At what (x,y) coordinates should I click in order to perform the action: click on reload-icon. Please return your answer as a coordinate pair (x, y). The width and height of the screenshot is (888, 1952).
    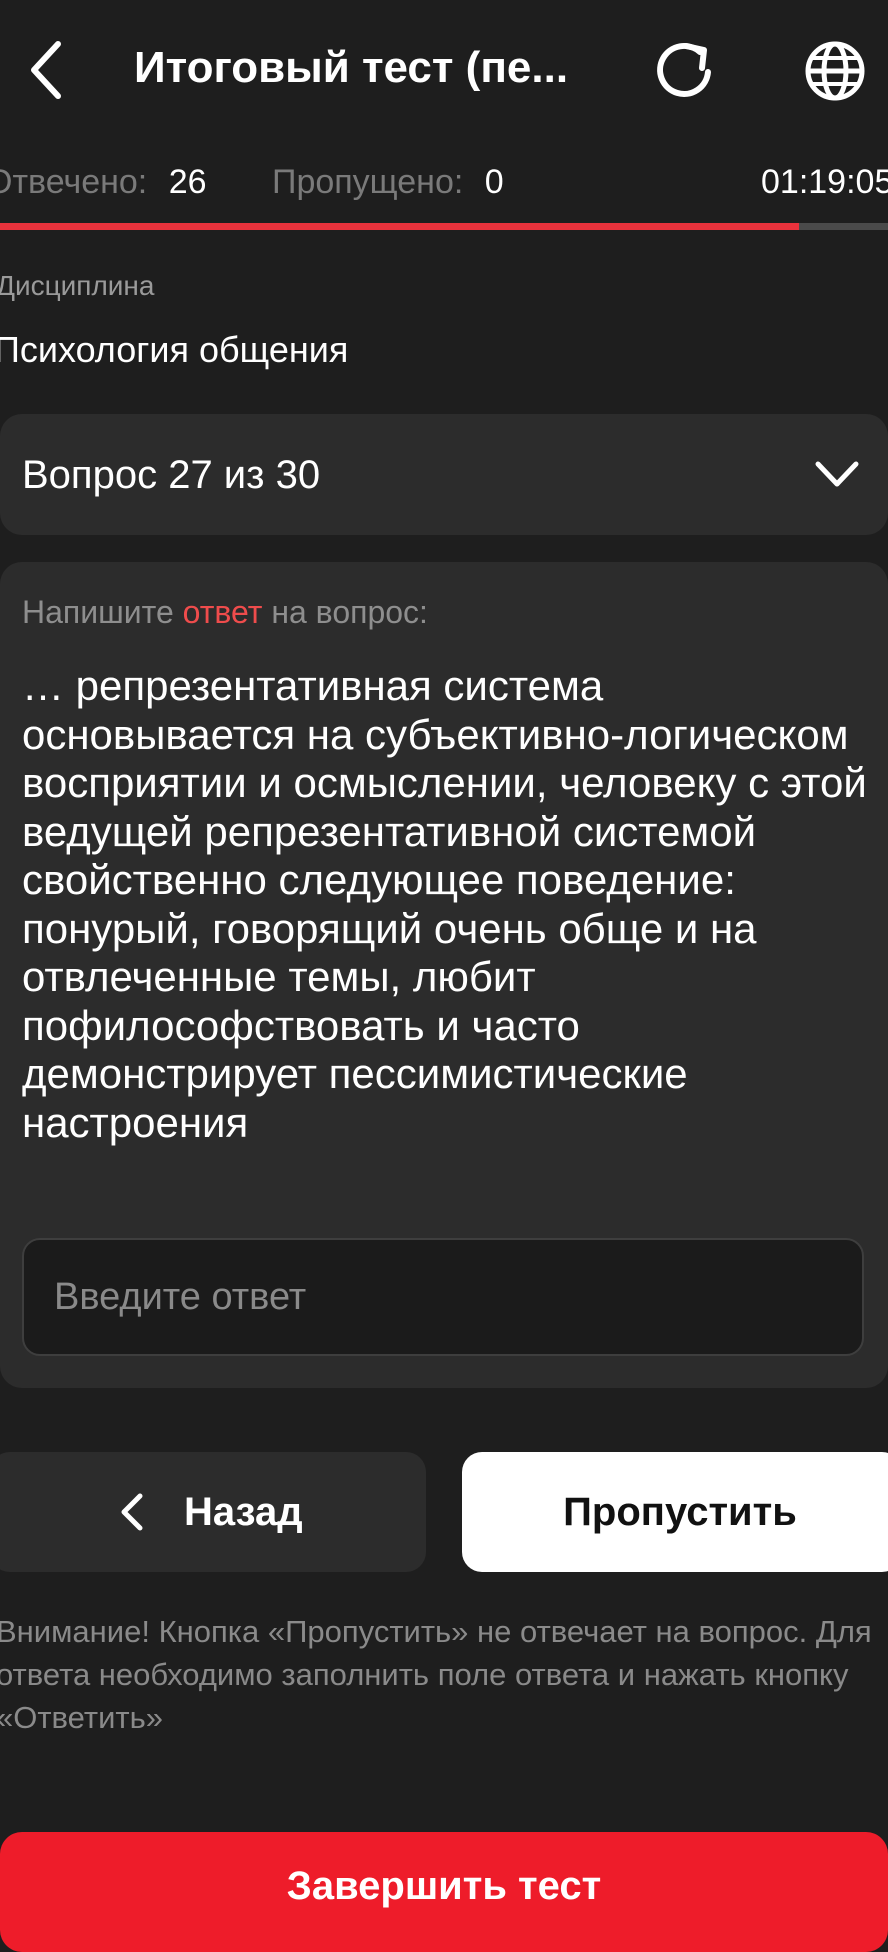
    Looking at the image, I should click on (684, 70).